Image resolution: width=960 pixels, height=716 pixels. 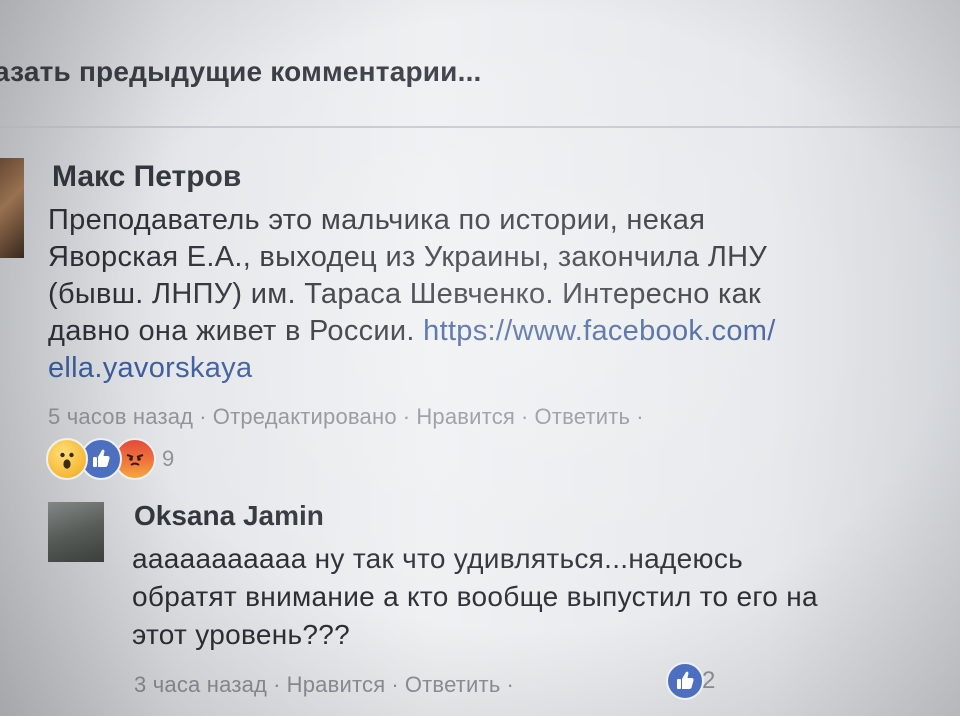 What do you see at coordinates (480, 127) in the screenshot?
I see `divider` at bounding box center [480, 127].